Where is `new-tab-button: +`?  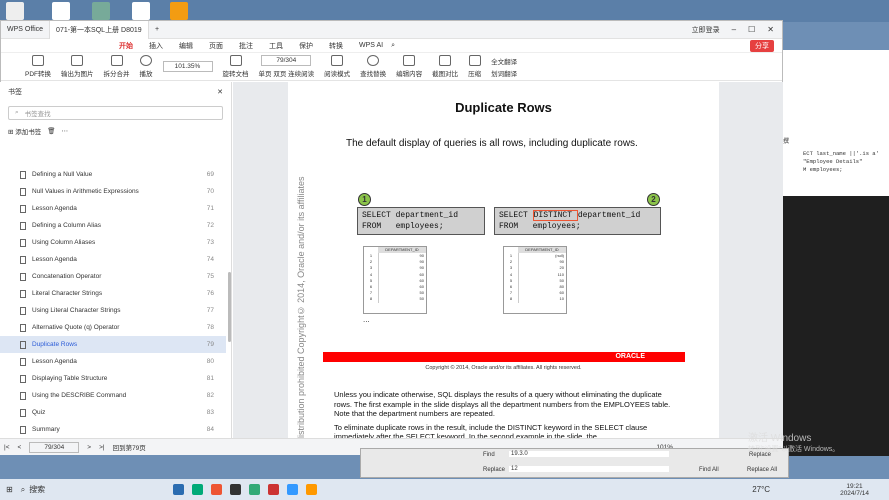 new-tab-button: + is located at coordinates (157, 30).